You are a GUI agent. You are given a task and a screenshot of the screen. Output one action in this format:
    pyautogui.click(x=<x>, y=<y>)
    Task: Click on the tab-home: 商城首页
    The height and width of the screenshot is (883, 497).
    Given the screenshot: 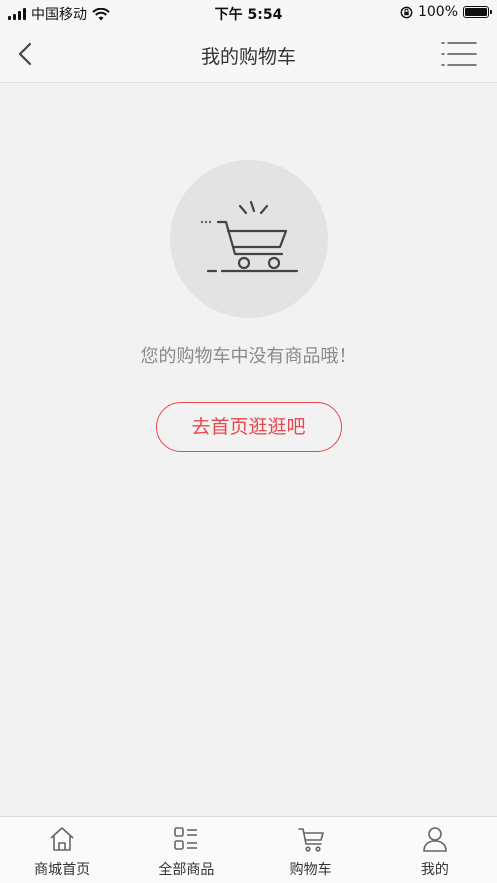 What is the action you would take?
    pyautogui.click(x=62, y=850)
    